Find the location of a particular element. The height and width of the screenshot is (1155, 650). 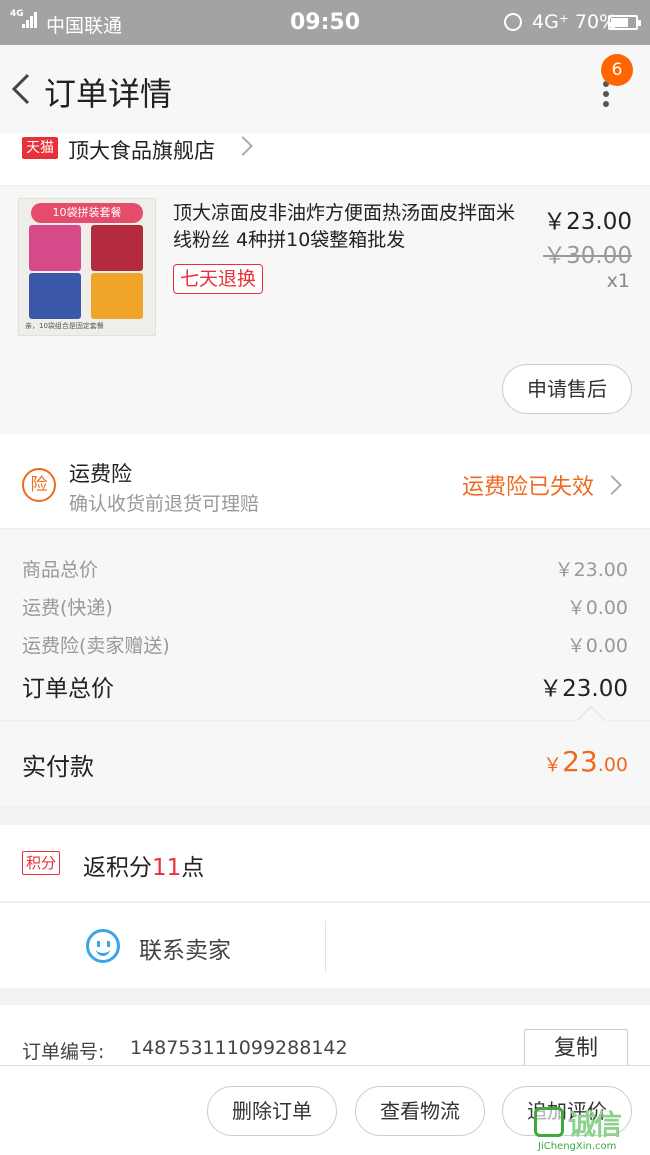

cost-label: 运费(快递) is located at coordinates (67, 608).